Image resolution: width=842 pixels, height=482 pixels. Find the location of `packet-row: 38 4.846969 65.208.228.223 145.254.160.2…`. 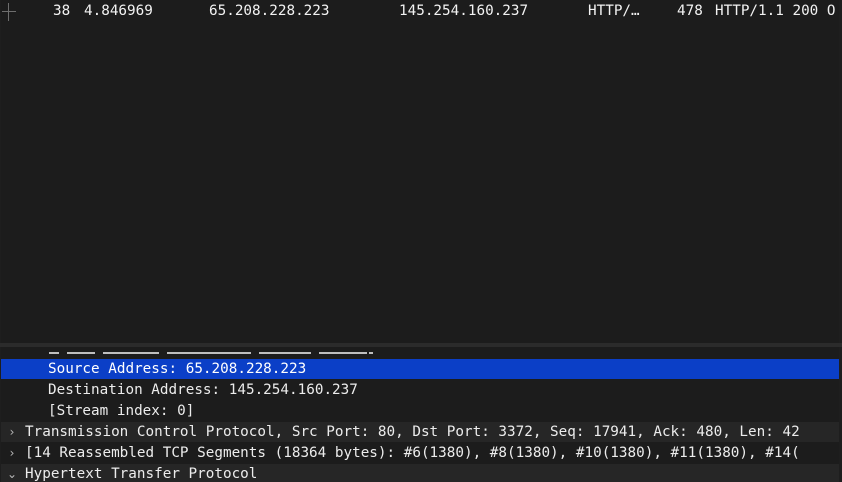

packet-row: 38 4.846969 65.208.228.223 145.254.160.2… is located at coordinates (420, 11).